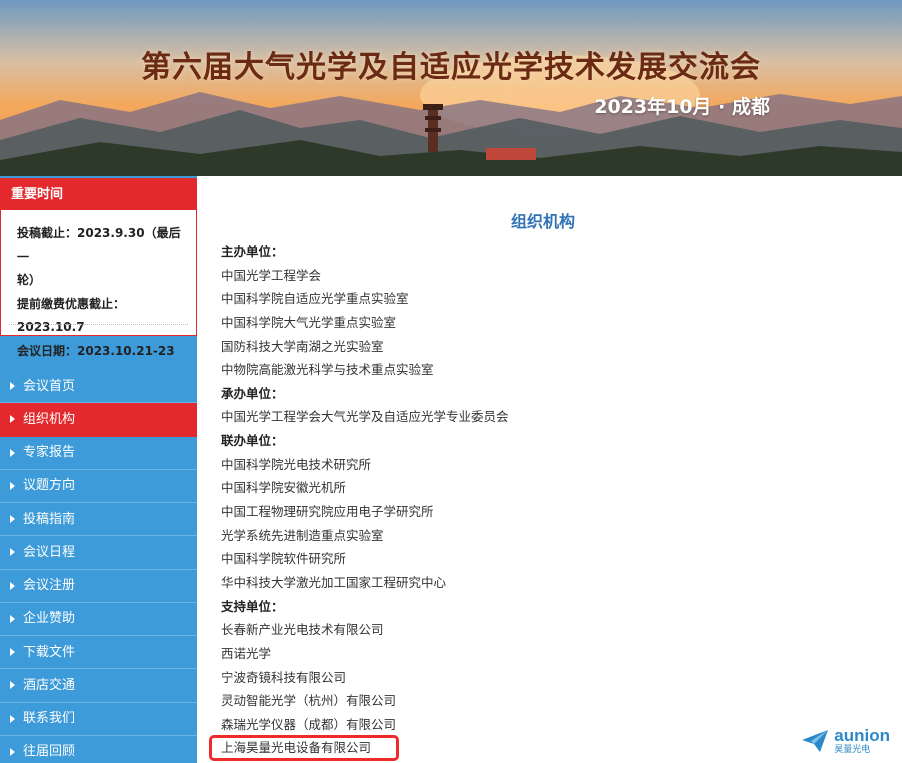 This screenshot has height=763, width=902. What do you see at coordinates (302, 535) in the screenshot?
I see `org-item: 光学系统先进制造重点实验室` at bounding box center [302, 535].